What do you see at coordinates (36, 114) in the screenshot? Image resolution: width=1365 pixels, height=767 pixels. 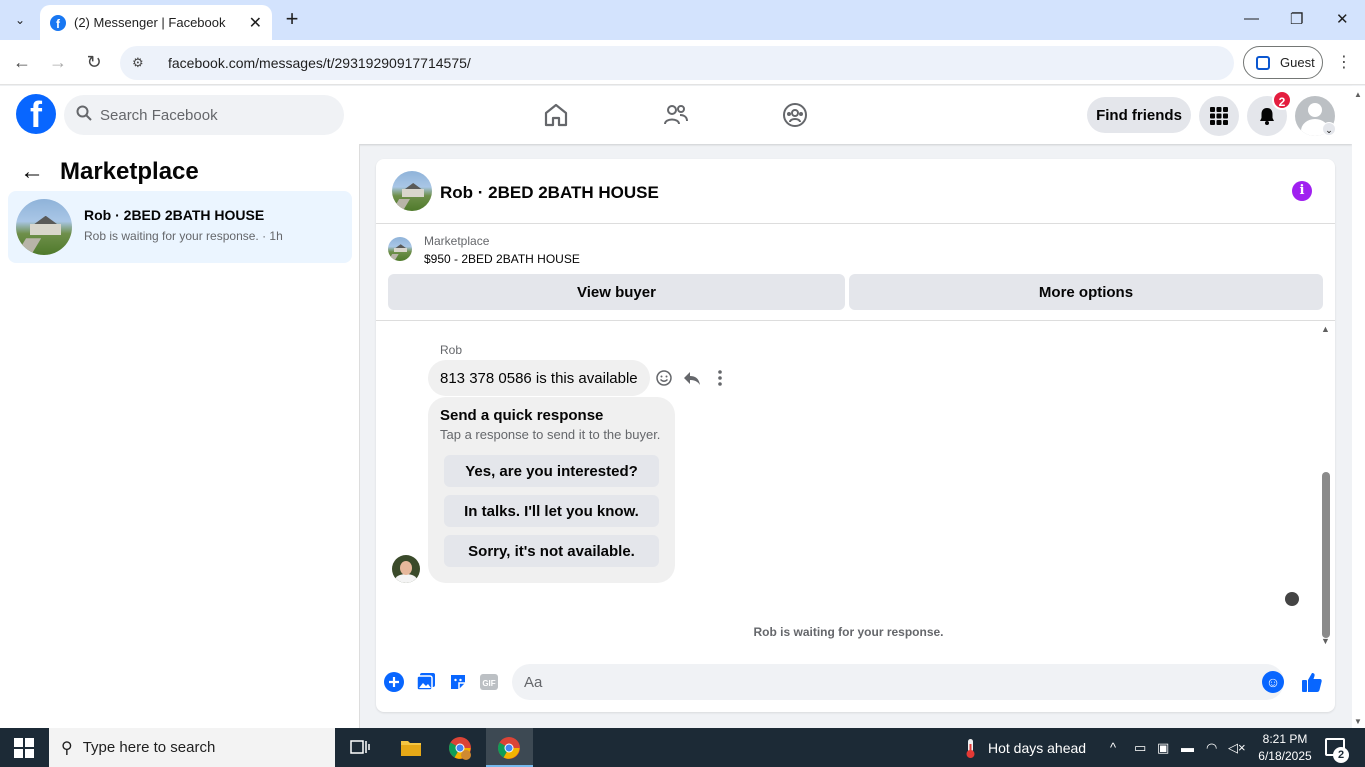 I see `facebook-logo-icon: f` at bounding box center [36, 114].